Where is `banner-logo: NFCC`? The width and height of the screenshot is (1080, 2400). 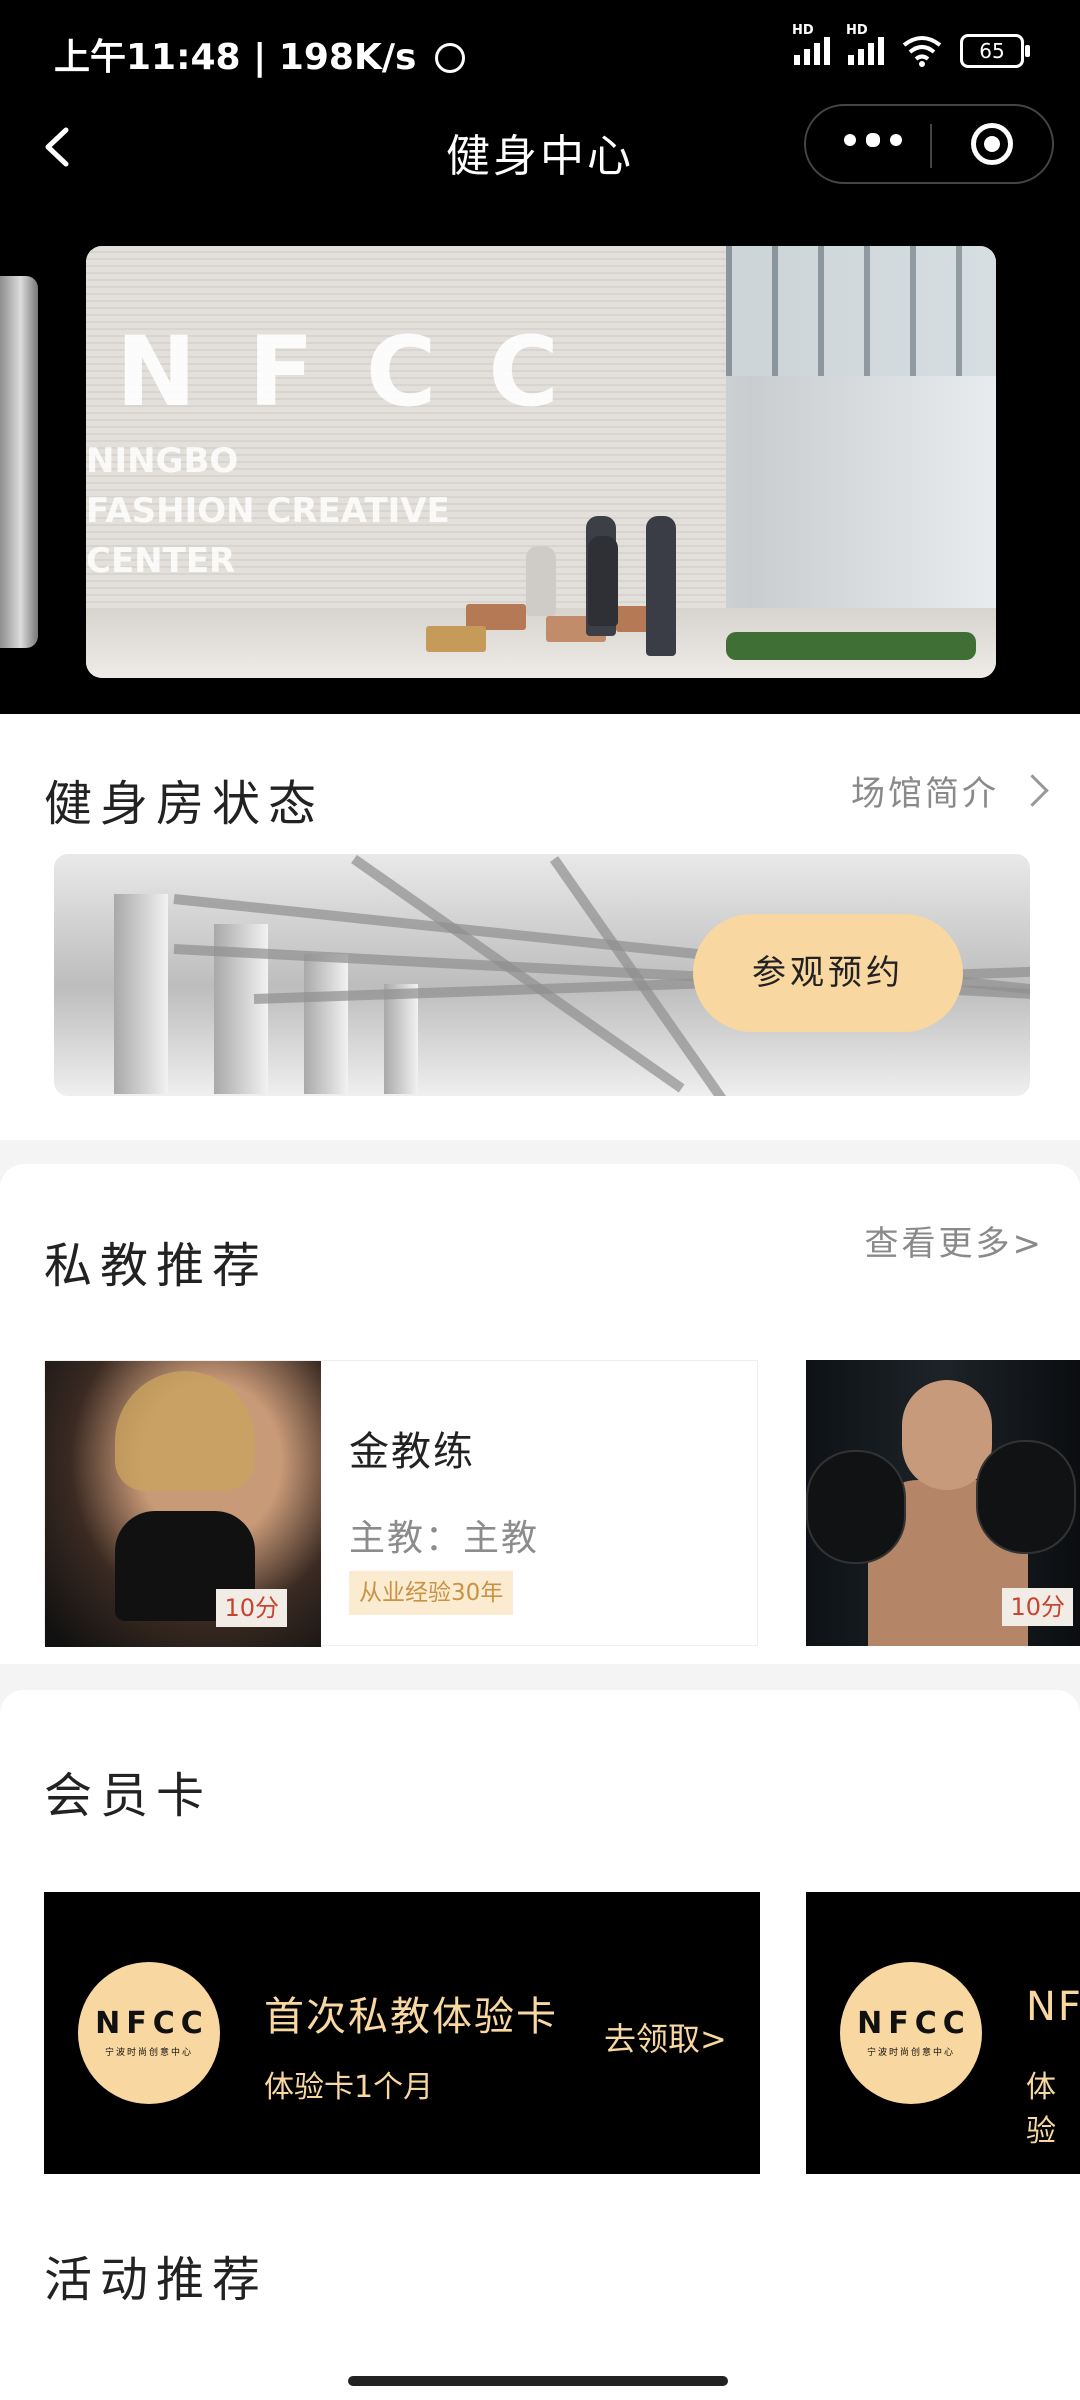
banner-logo: NFCC is located at coordinates (363, 372).